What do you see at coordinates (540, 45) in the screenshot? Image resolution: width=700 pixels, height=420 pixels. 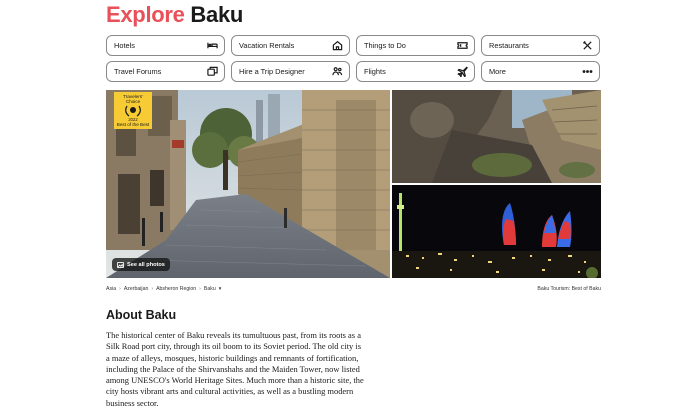 I see `restaurants-button: Restaurants` at bounding box center [540, 45].